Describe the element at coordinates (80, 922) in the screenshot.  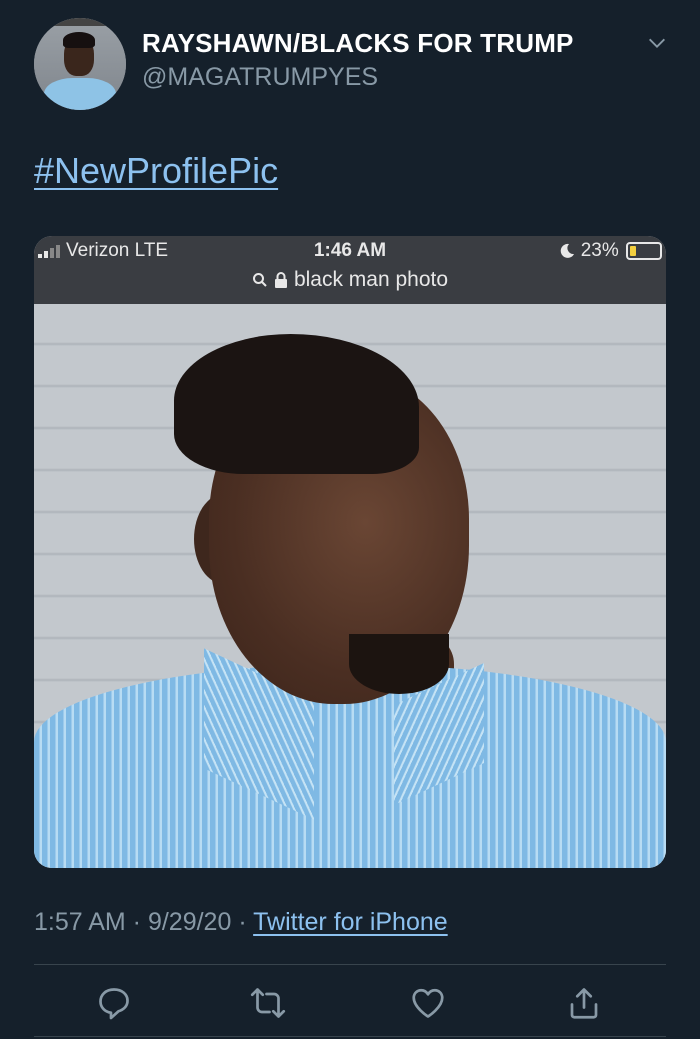
I see `tweet-time: 1:57 AM` at that location.